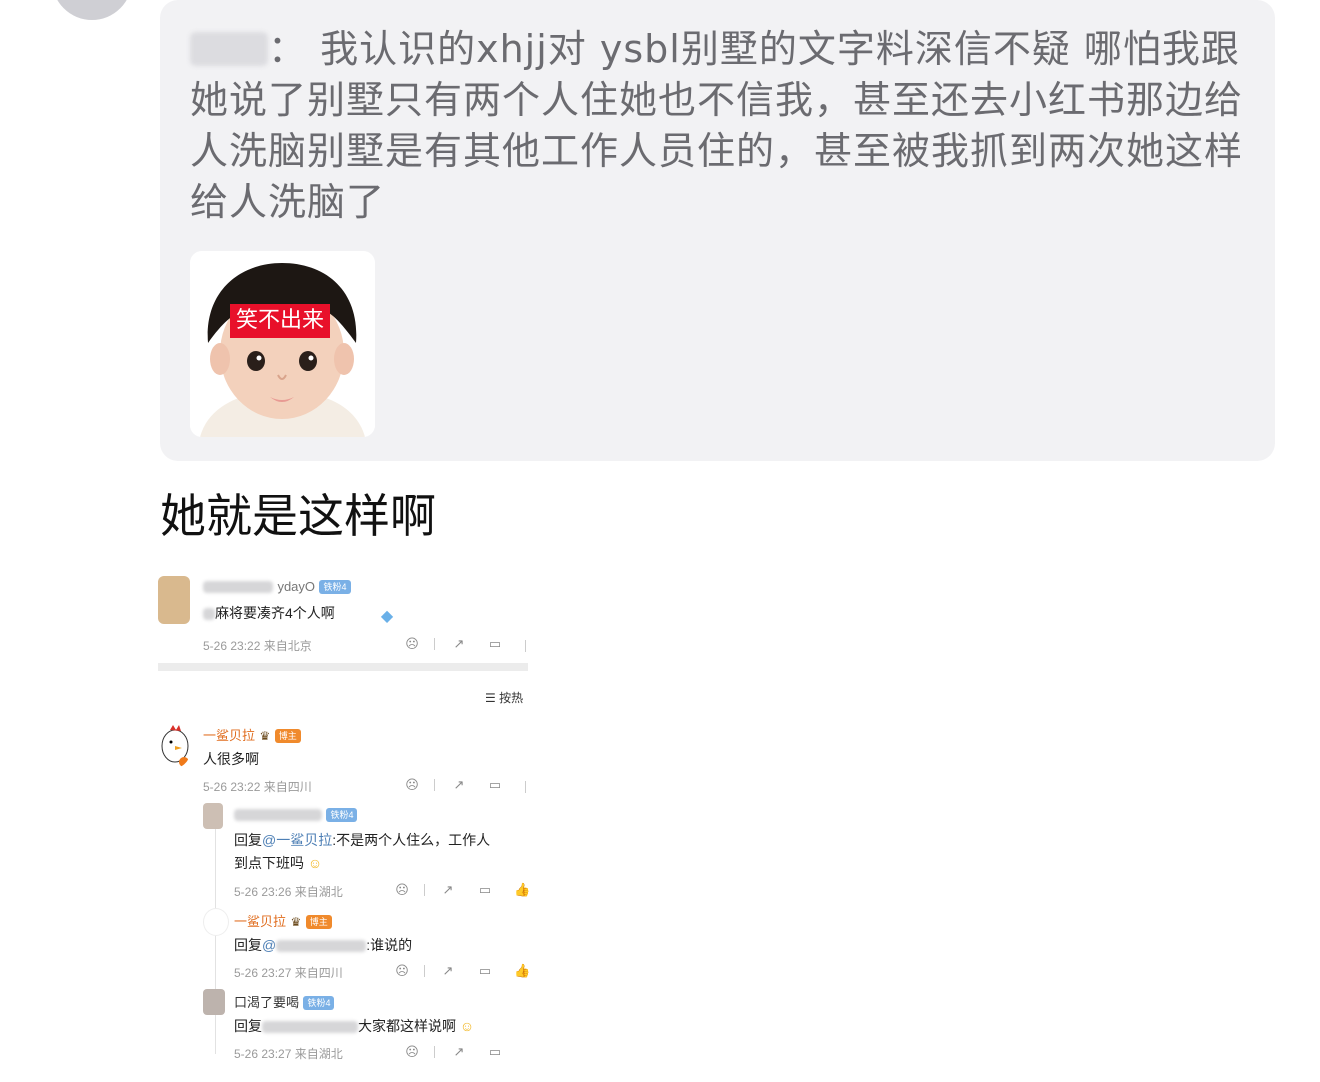  I want to click on comment1-body: 麻将要凑齐4个人啊, so click(269, 613).